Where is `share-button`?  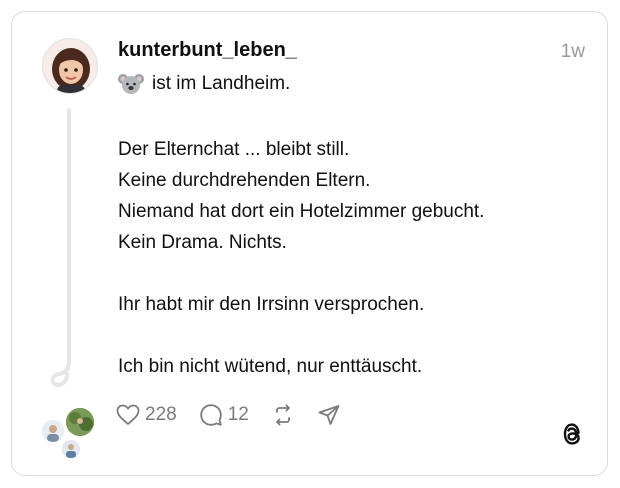
share-button is located at coordinates (329, 415).